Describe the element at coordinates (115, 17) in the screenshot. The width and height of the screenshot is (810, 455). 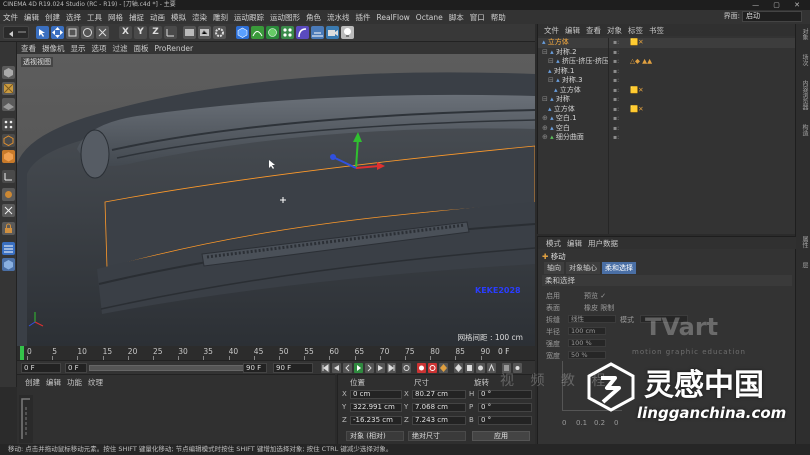
I see `menu-mesh: 网格` at that location.